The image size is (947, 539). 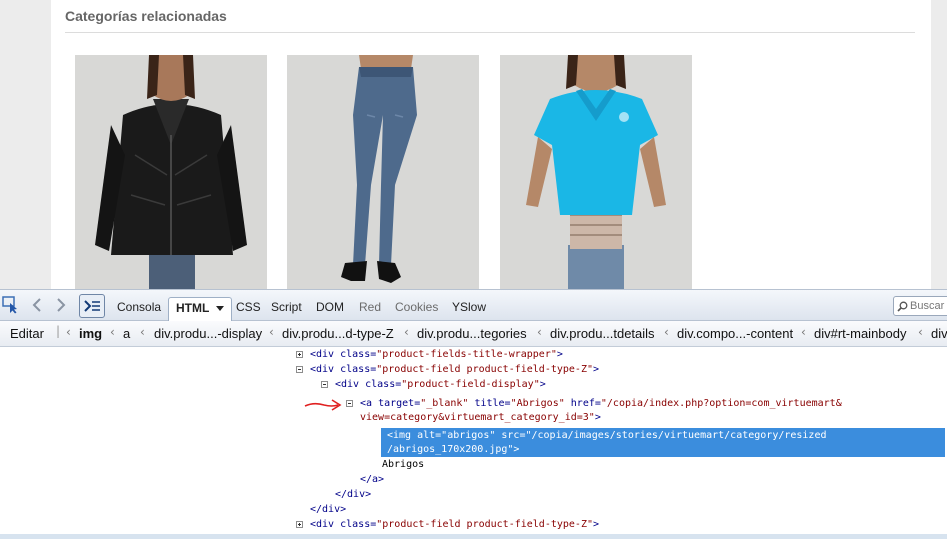 I want to click on tab-css: CSS, so click(x=248, y=308).